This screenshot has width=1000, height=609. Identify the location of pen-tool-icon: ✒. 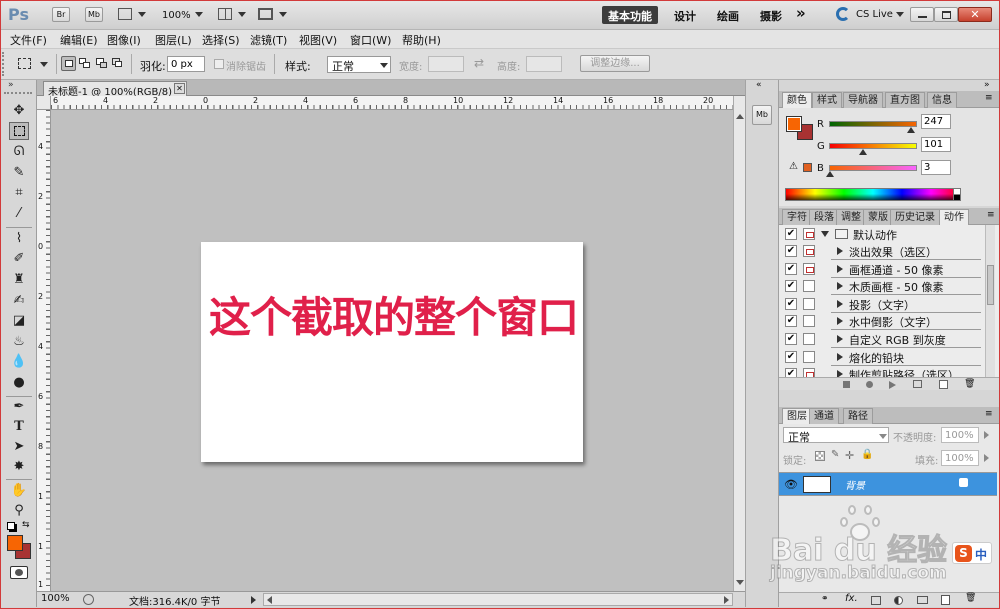
(19, 407).